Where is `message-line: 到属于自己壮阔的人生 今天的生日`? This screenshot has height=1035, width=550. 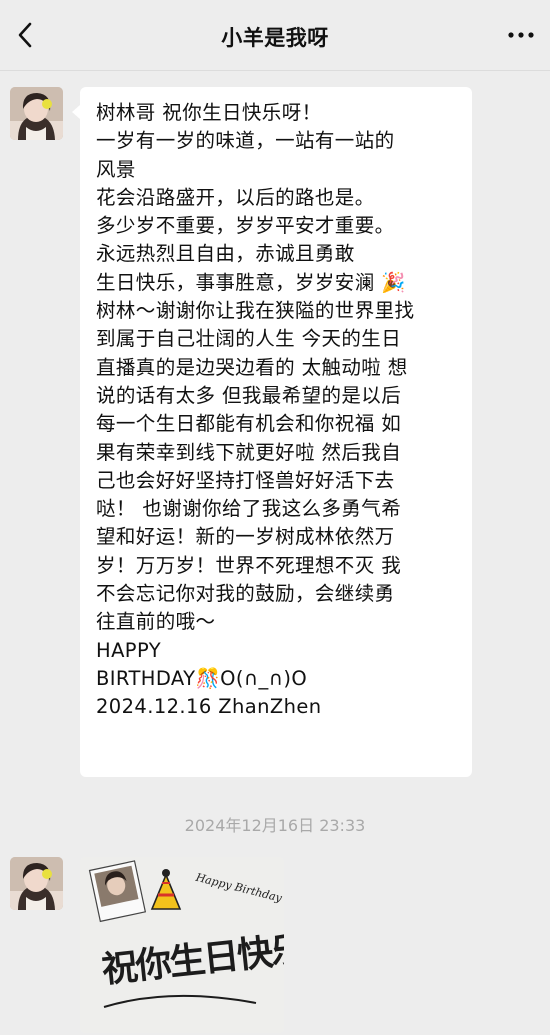
message-line: 到属于自己壮阔的人生 今天的生日 is located at coordinates (249, 339).